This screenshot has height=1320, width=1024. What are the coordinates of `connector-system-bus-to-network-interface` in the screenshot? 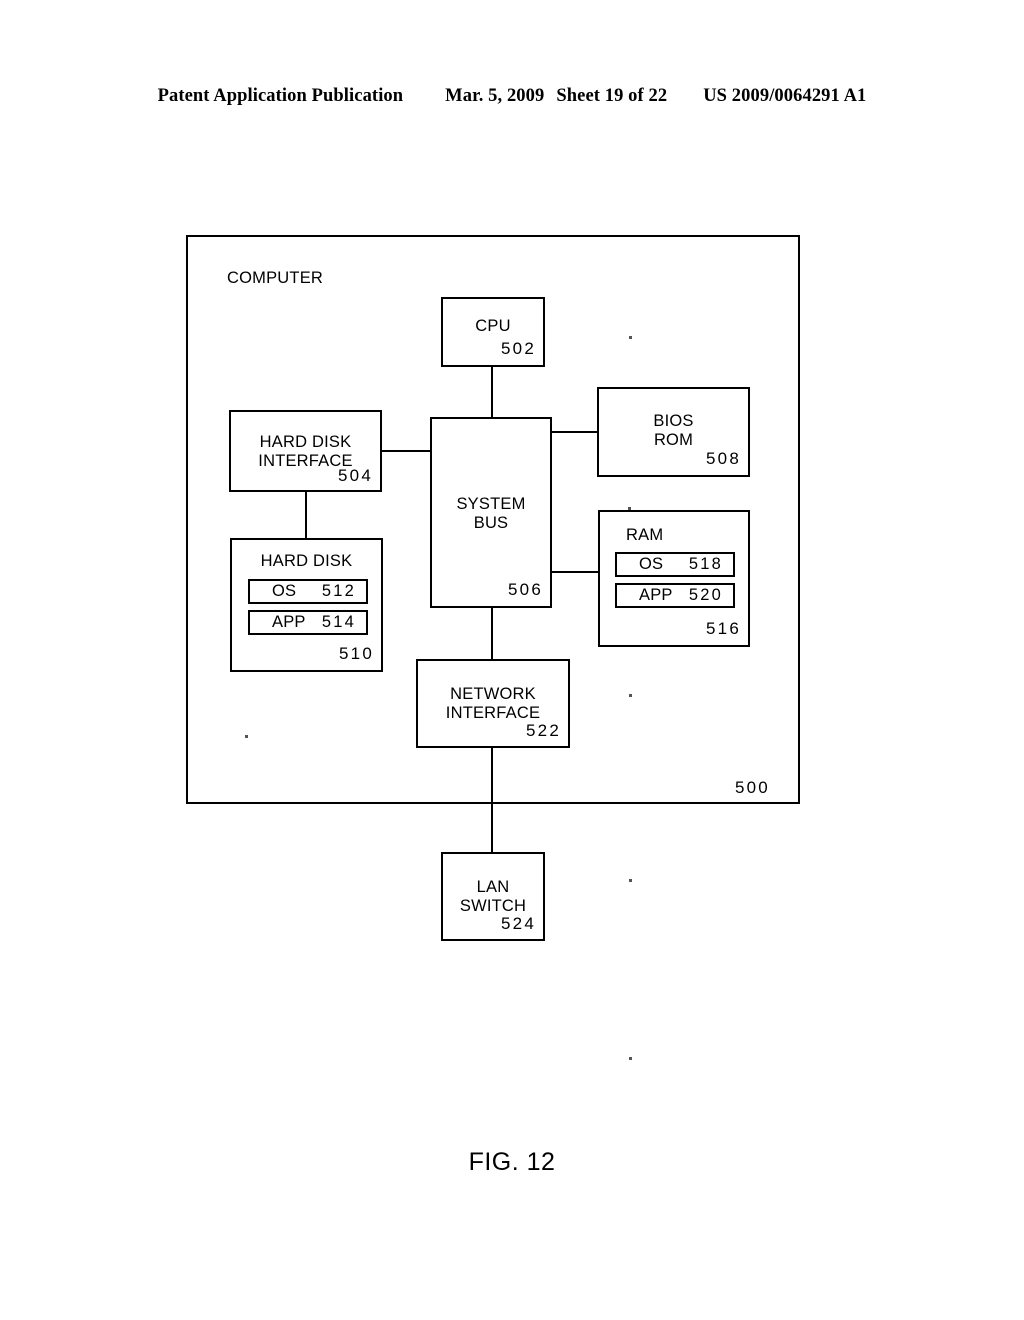 It's located at (492, 633).